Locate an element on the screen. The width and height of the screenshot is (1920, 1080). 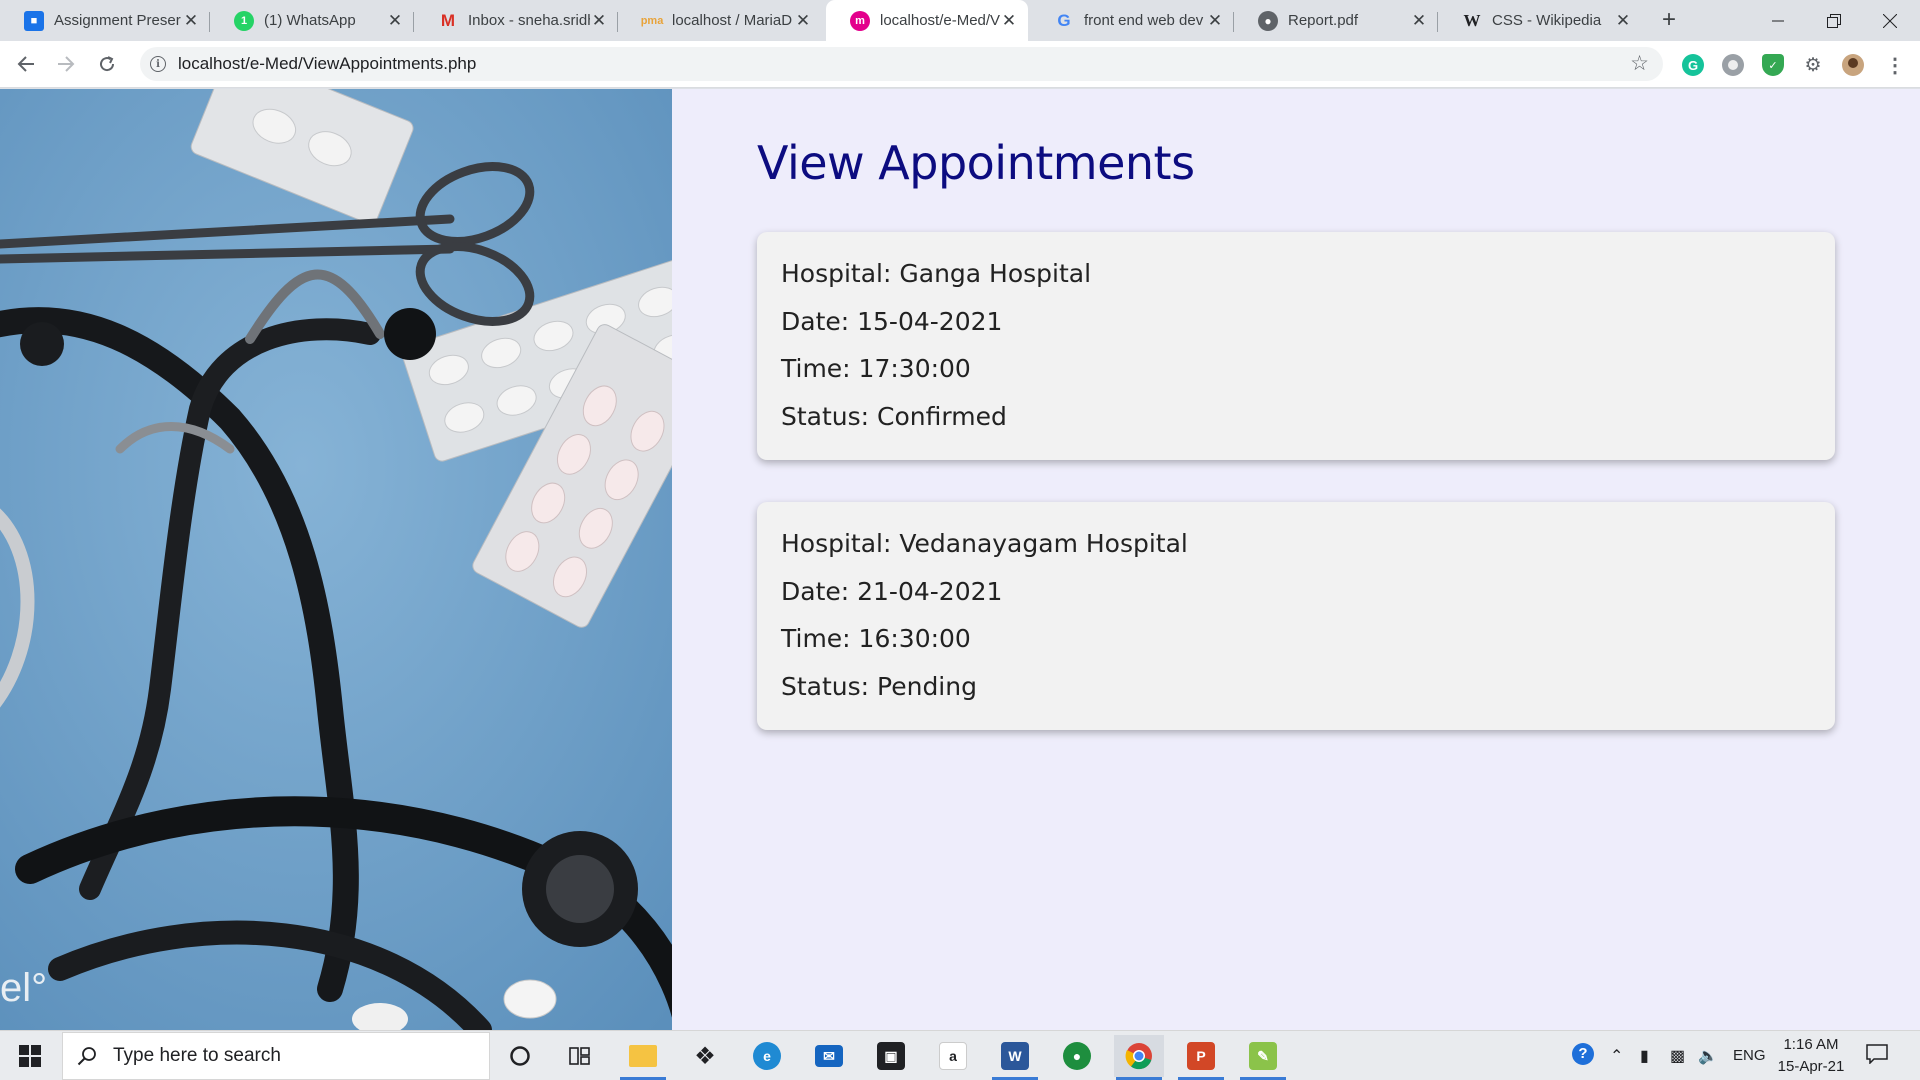
taskbar-file-explorer is located at coordinates (643, 1057).